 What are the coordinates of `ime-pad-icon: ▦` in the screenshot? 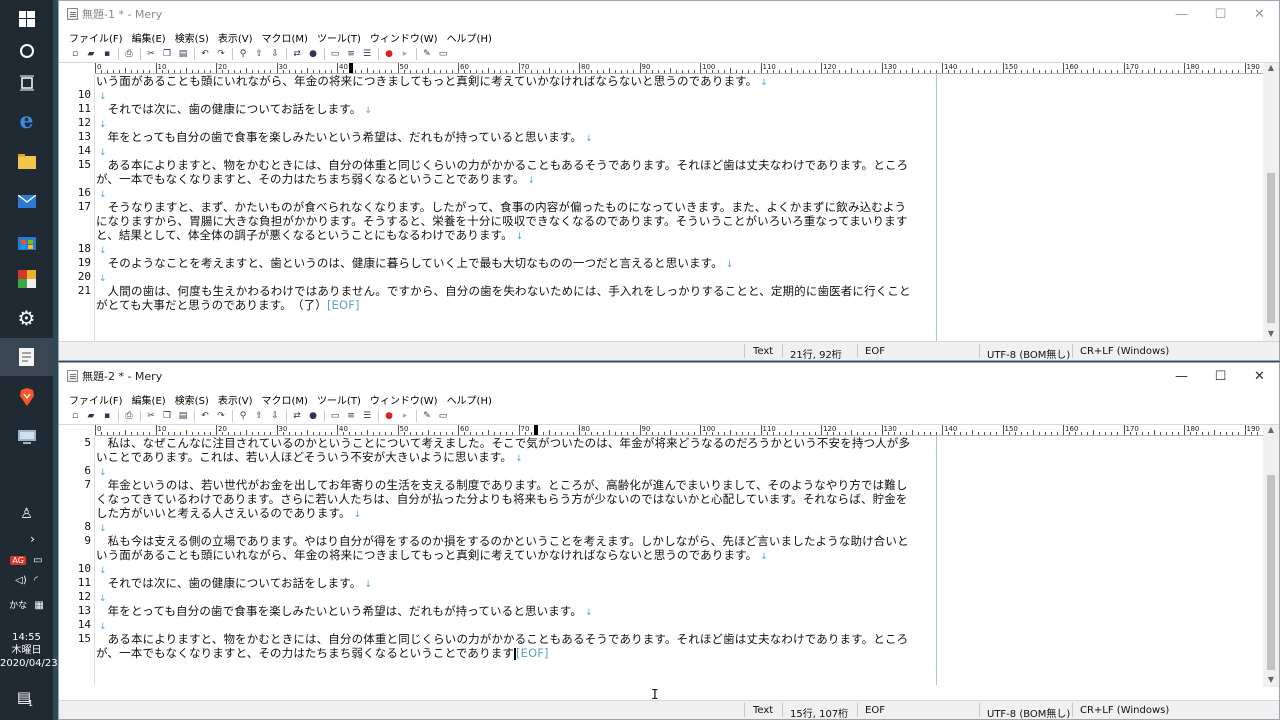 It's located at (38, 605).